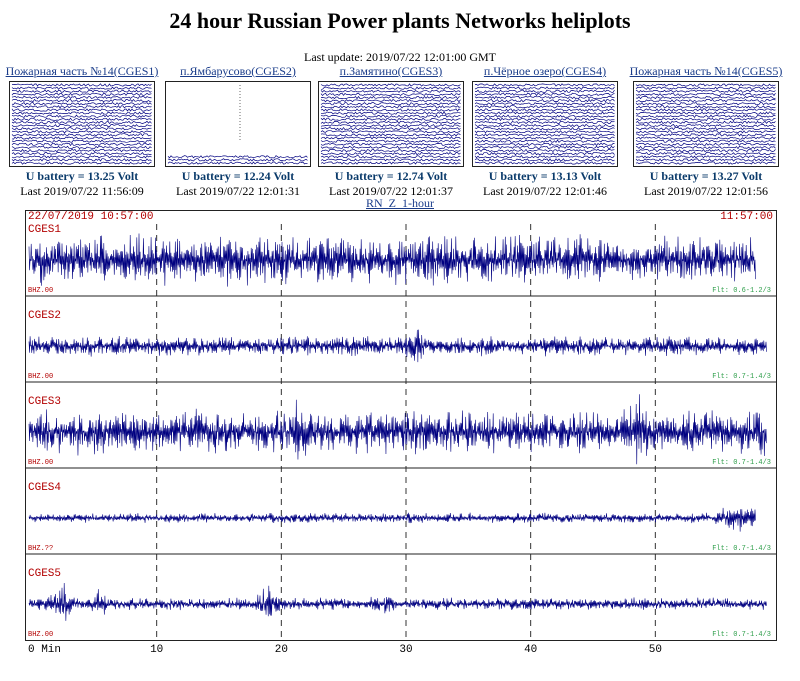 This screenshot has height=681, width=800. What do you see at coordinates (238, 124) in the screenshot?
I see `heliplot-thumbnail-cges2` at bounding box center [238, 124].